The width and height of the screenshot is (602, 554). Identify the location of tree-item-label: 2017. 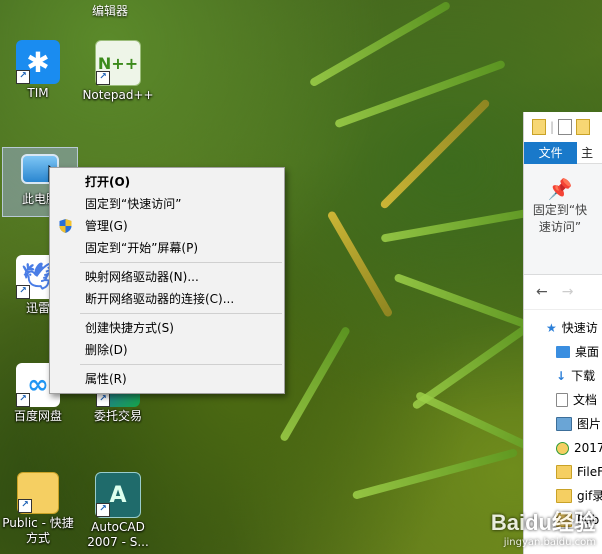
(588, 448).